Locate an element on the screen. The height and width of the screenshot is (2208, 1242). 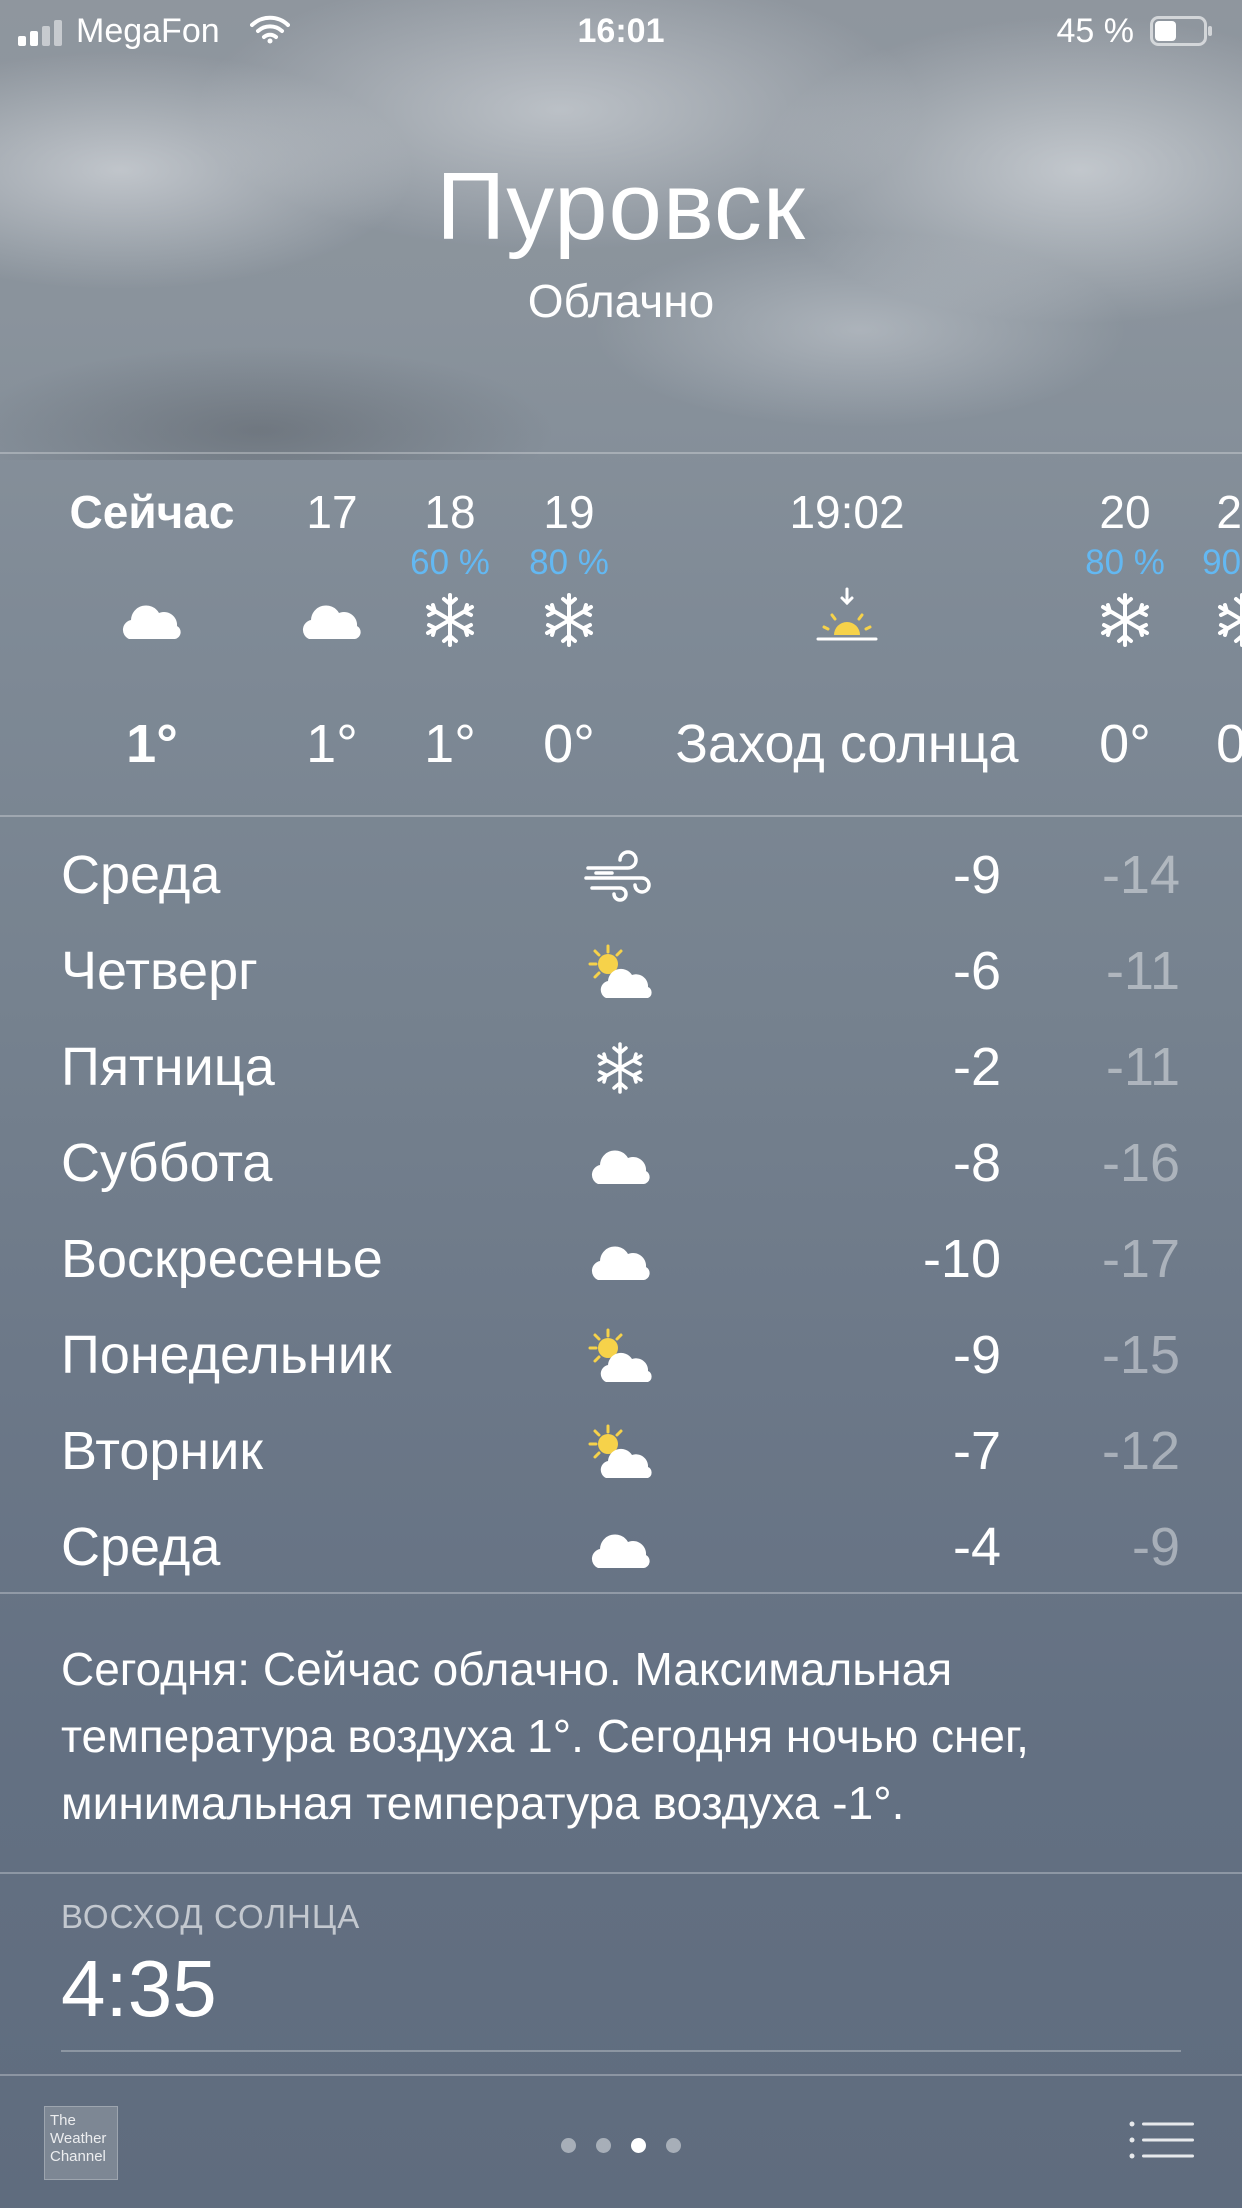
hourly-item: Сейчас 1° is located at coordinates (152, 635).